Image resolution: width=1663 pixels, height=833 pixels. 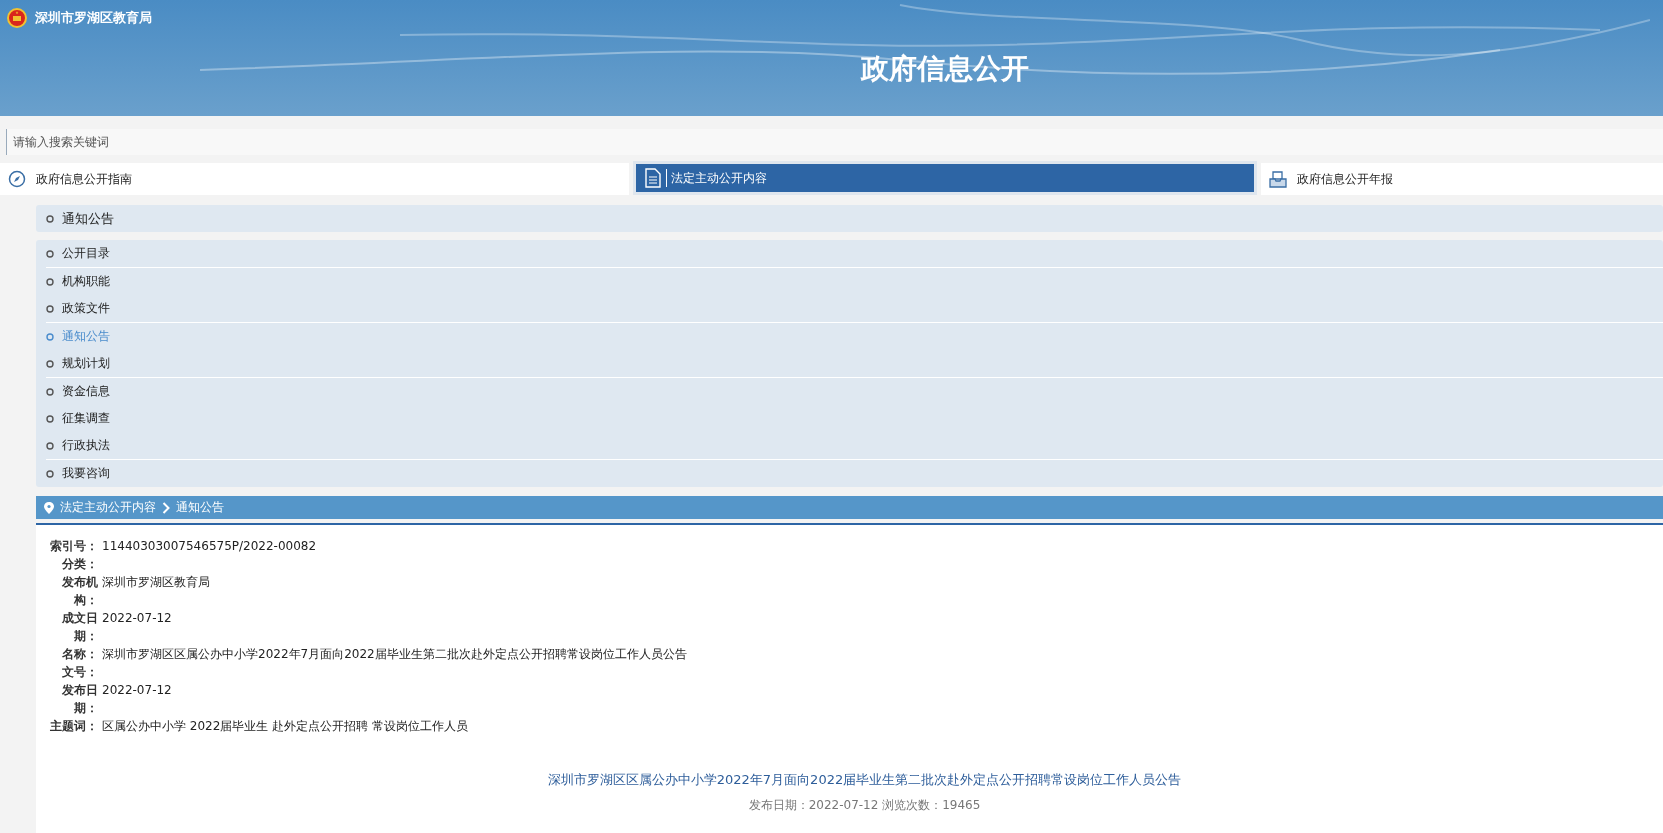 What do you see at coordinates (834, 142) in the screenshot?
I see `search-field: 请输入搜索关键词` at bounding box center [834, 142].